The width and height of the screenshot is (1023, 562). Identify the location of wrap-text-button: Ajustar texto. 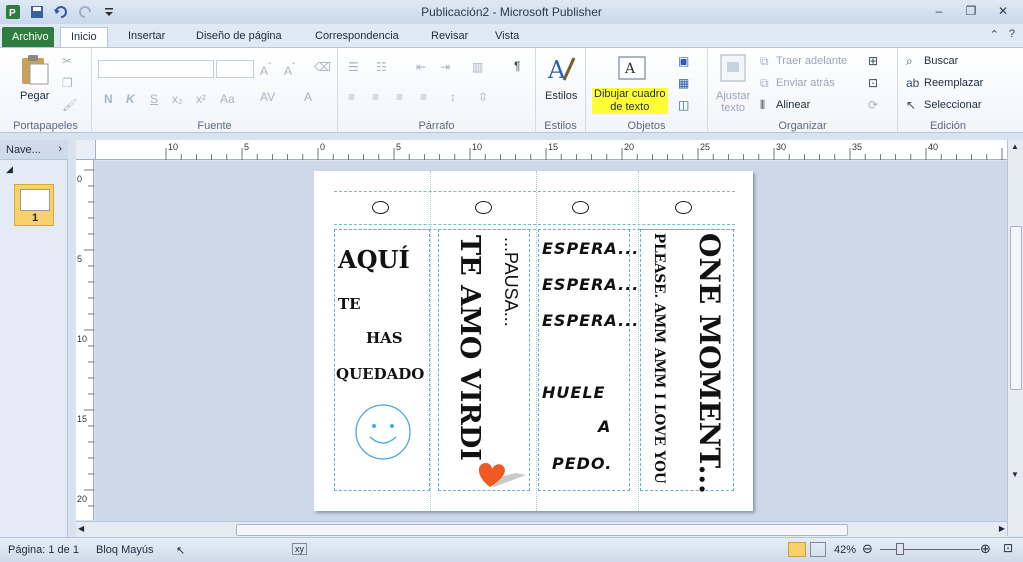
(733, 102).